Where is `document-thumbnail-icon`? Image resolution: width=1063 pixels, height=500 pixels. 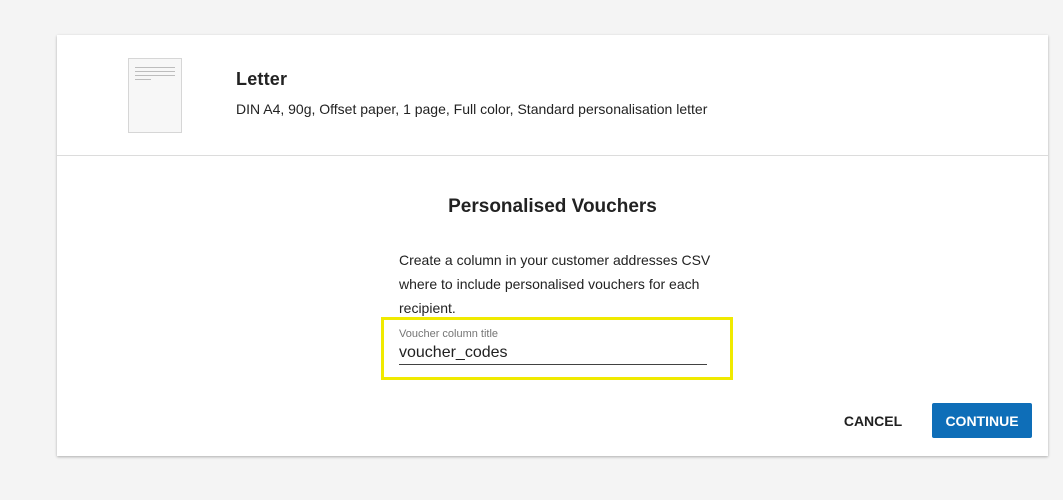 document-thumbnail-icon is located at coordinates (155, 95).